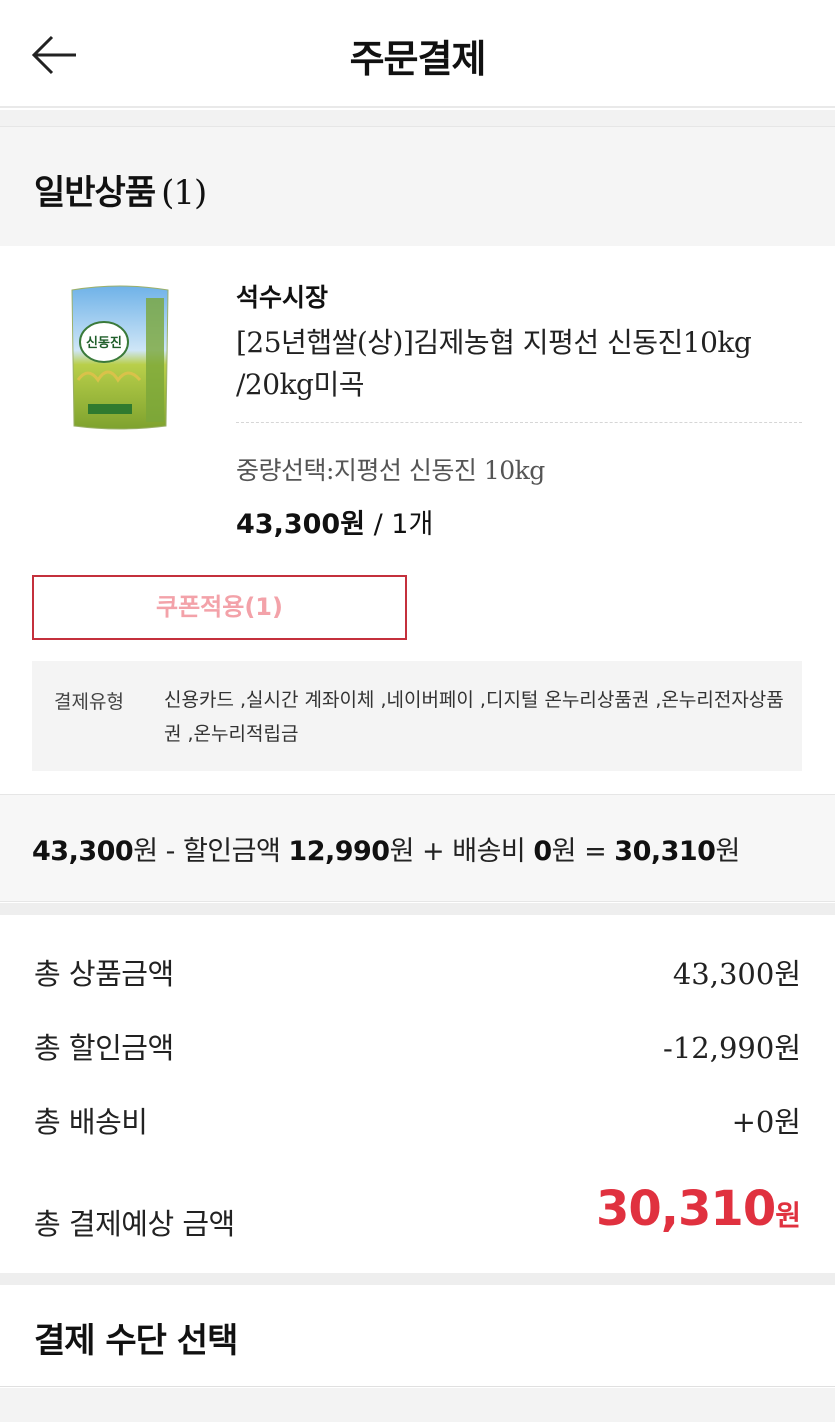  I want to click on top-header: 주문결제, so click(417, 54).